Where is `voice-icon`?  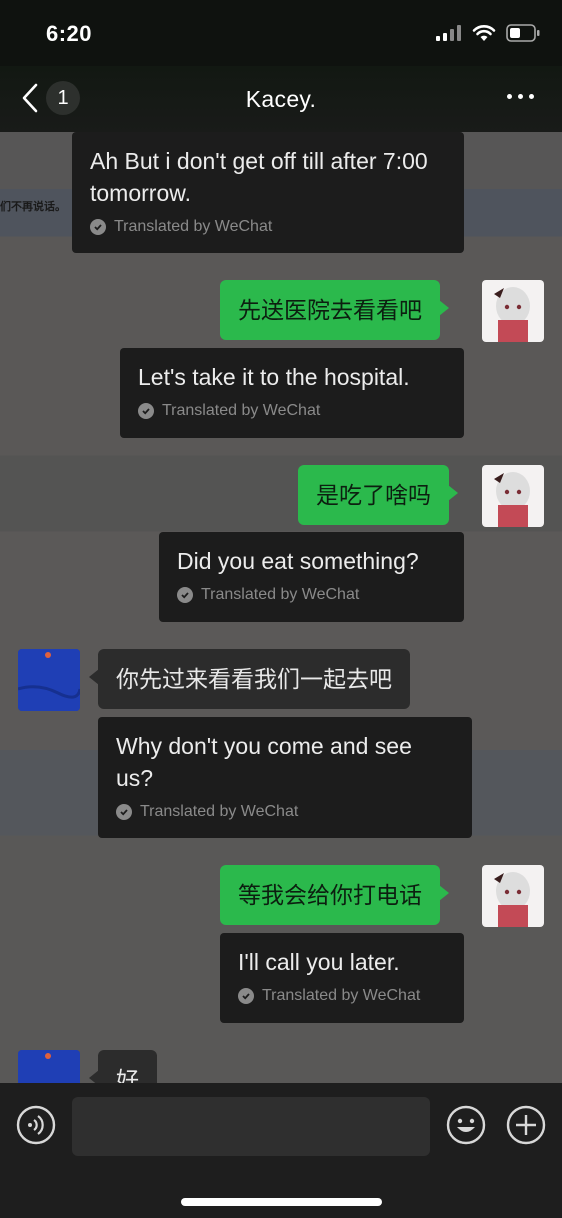 voice-icon is located at coordinates (36, 1125).